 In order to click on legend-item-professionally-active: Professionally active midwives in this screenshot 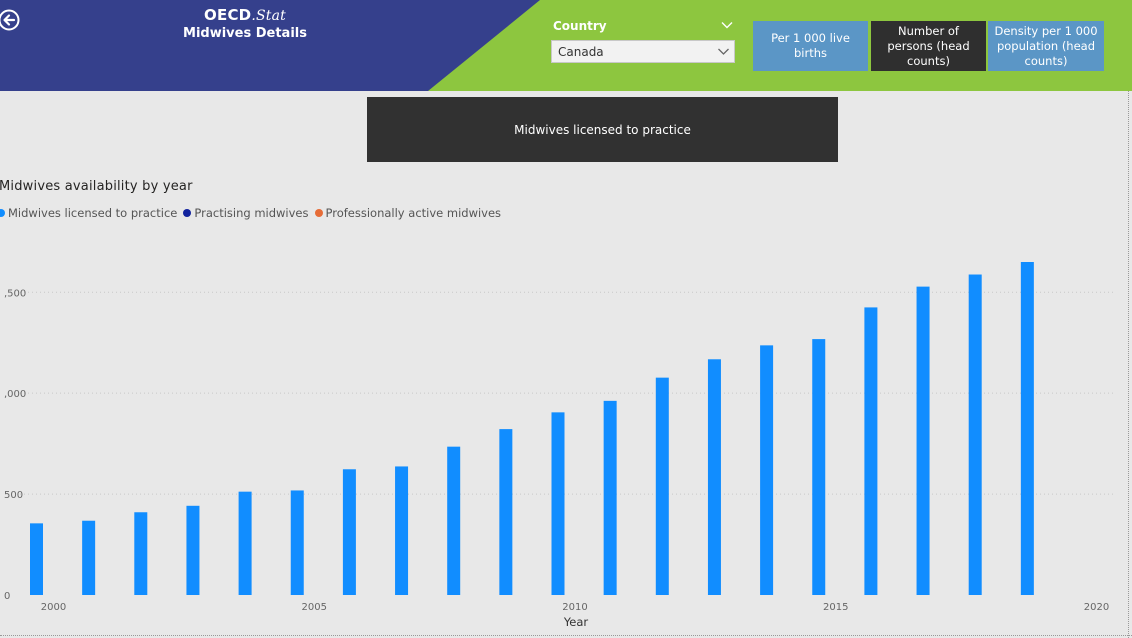, I will do `click(408, 213)`.